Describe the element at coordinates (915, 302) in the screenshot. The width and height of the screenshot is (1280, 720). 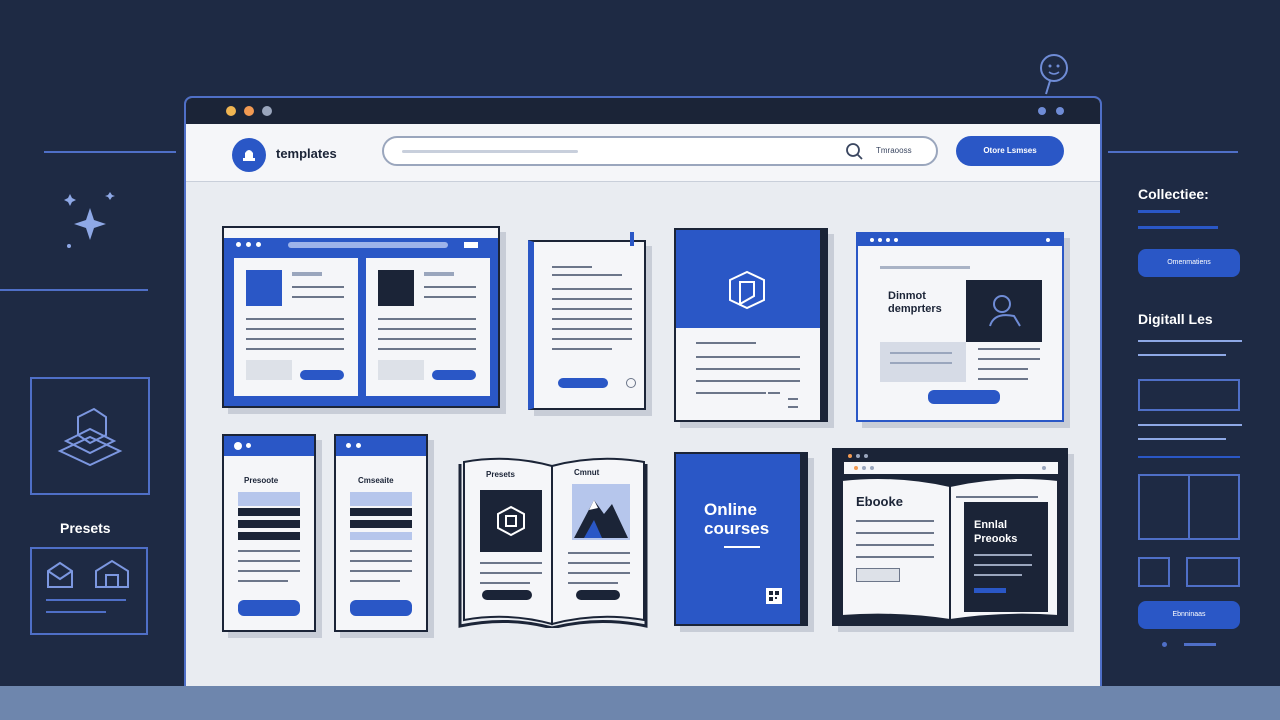
I see `digital-doc-title: Dinmot demprters` at that location.